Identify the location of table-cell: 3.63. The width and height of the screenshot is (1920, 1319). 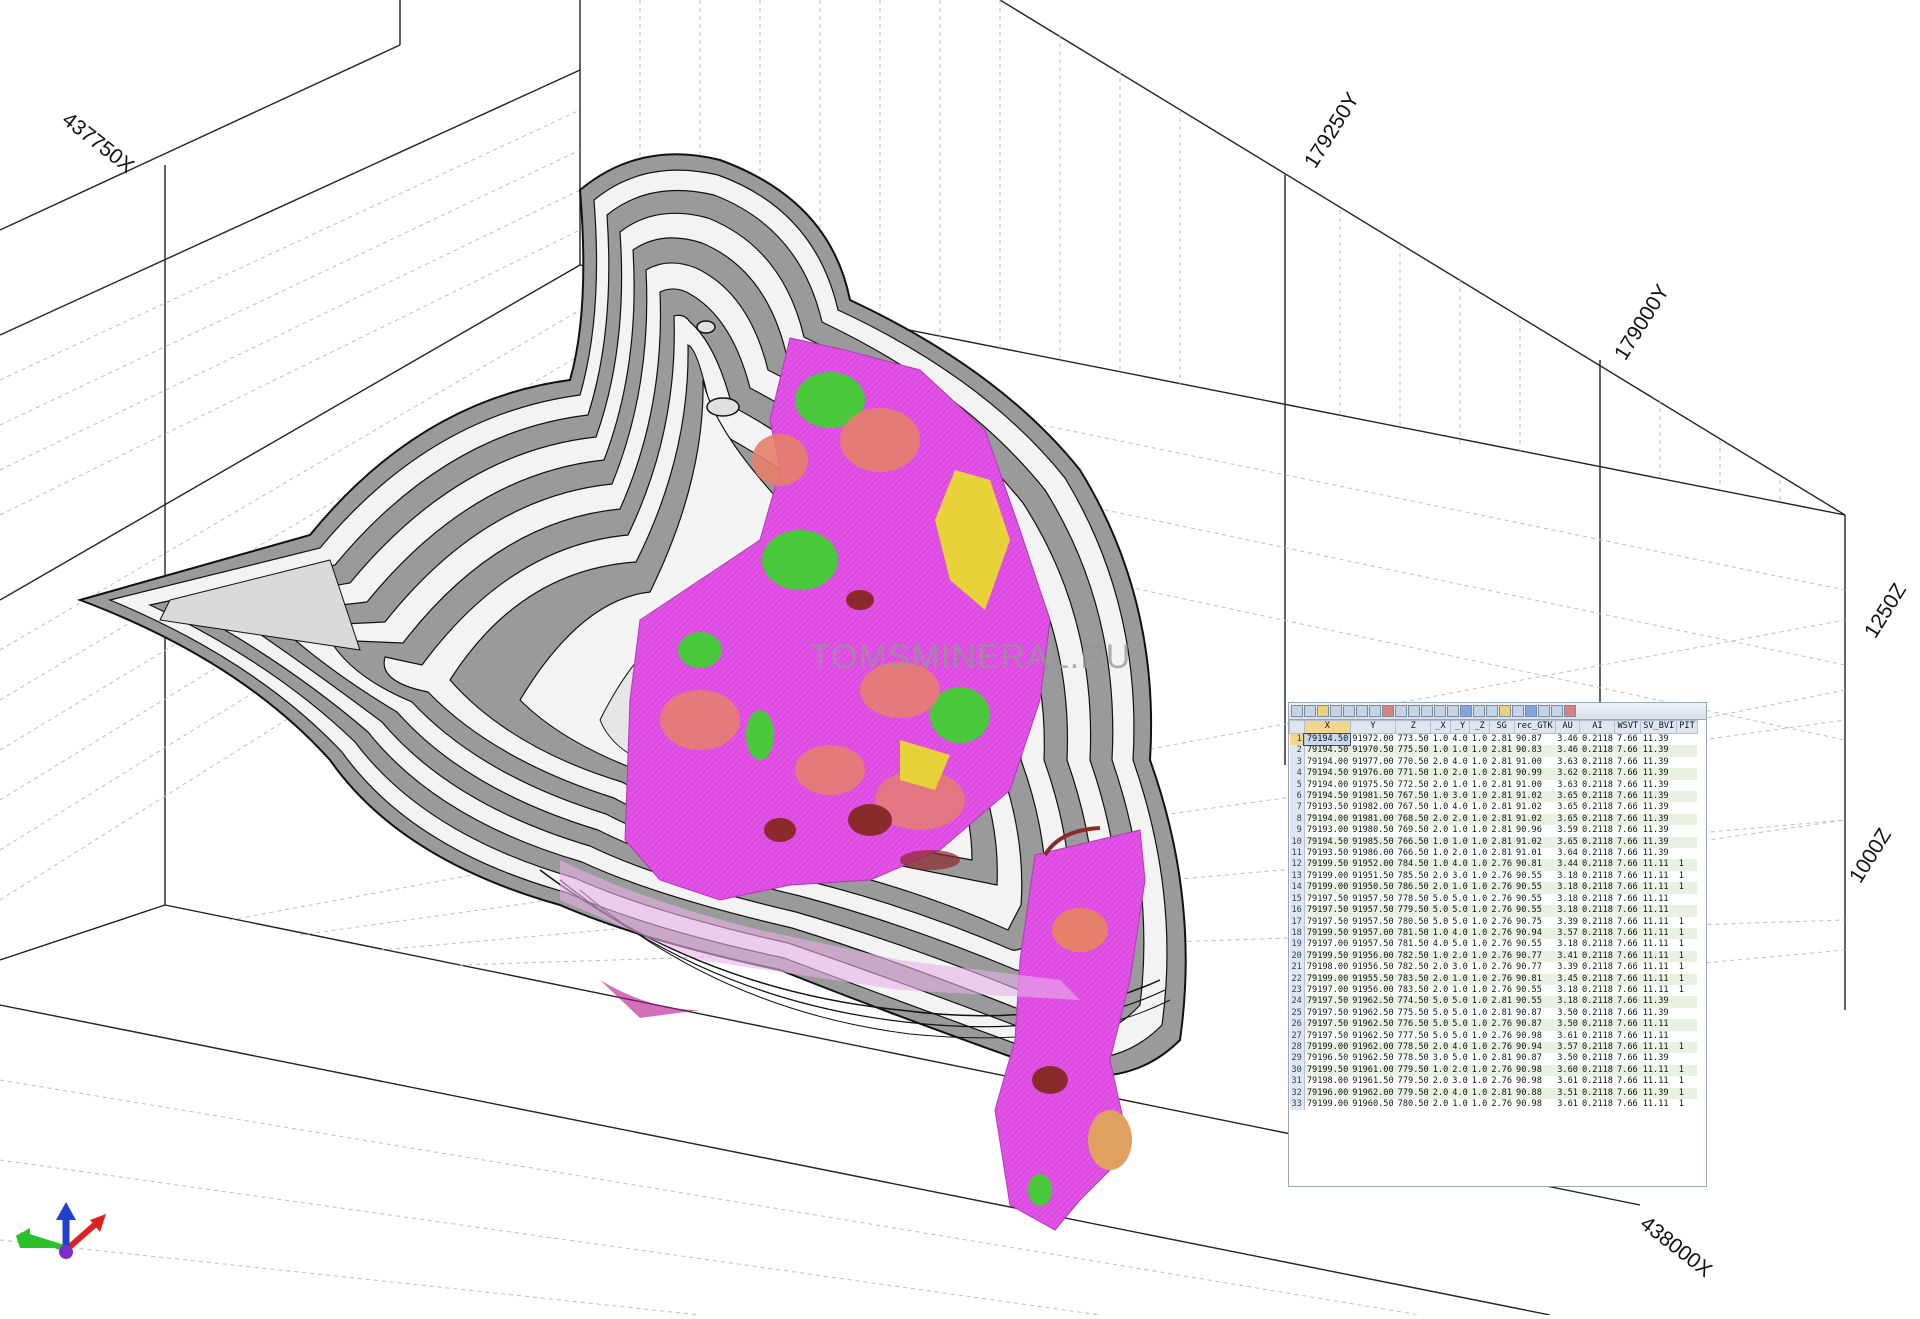
(1567, 762).